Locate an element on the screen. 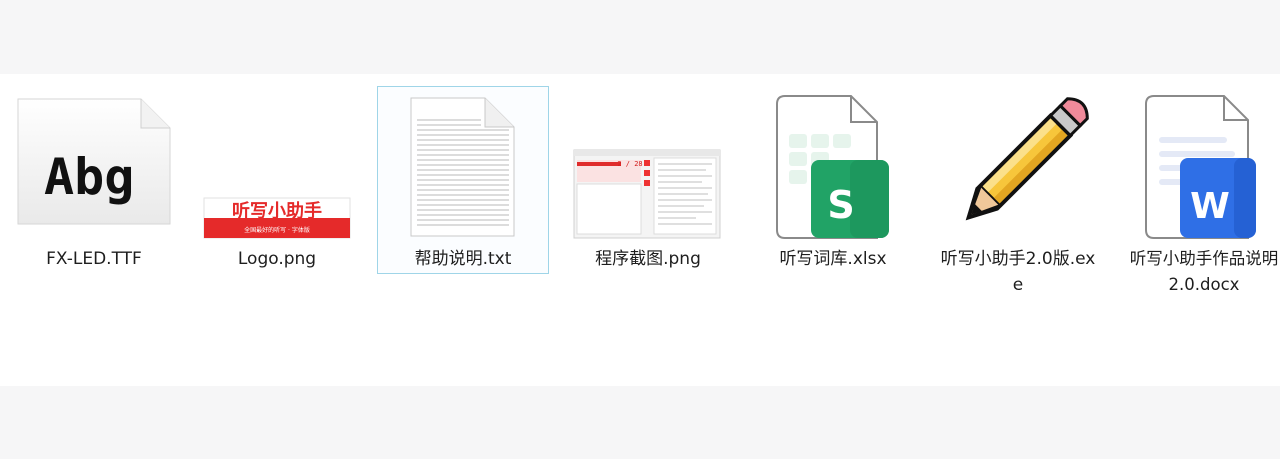 The width and height of the screenshot is (1280, 459). font-file-icon: Abg is located at coordinates (94, 168).